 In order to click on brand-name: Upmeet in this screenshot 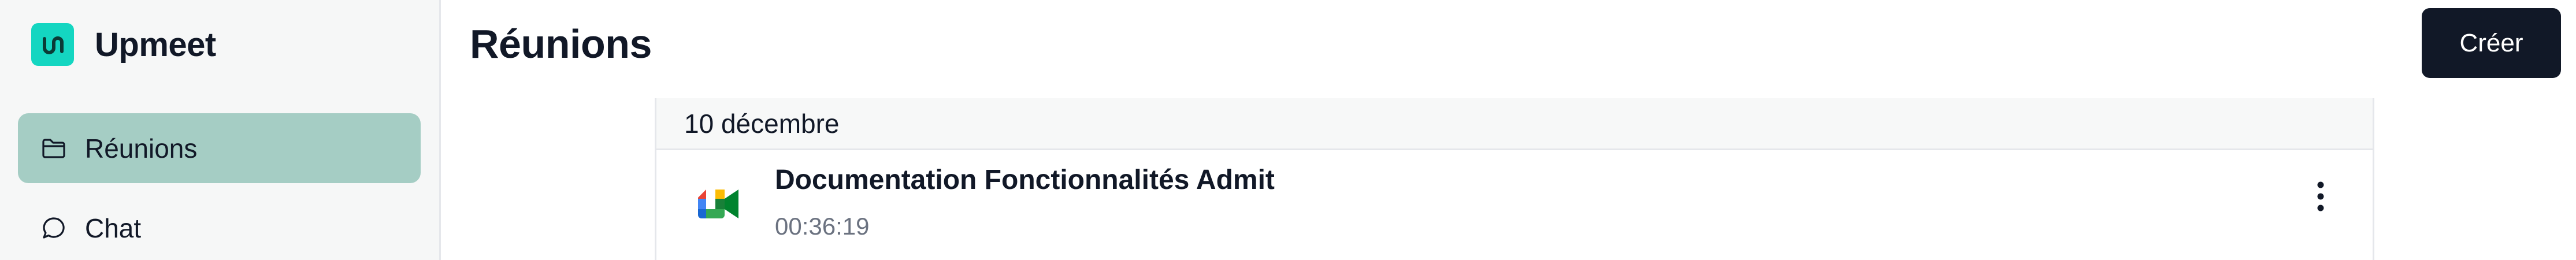, I will do `click(156, 44)`.